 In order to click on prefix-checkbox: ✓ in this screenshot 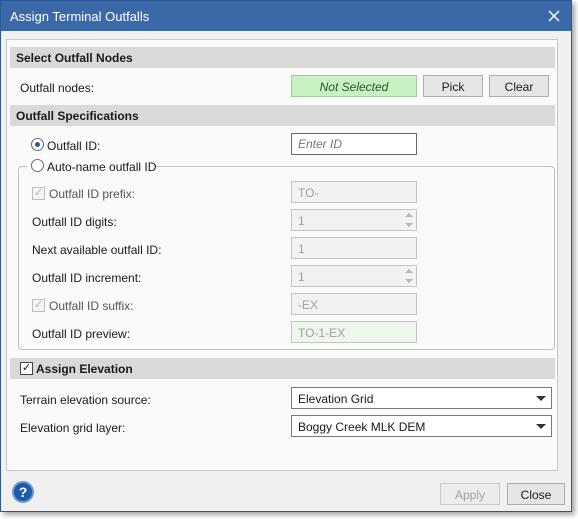, I will do `click(38, 193)`.